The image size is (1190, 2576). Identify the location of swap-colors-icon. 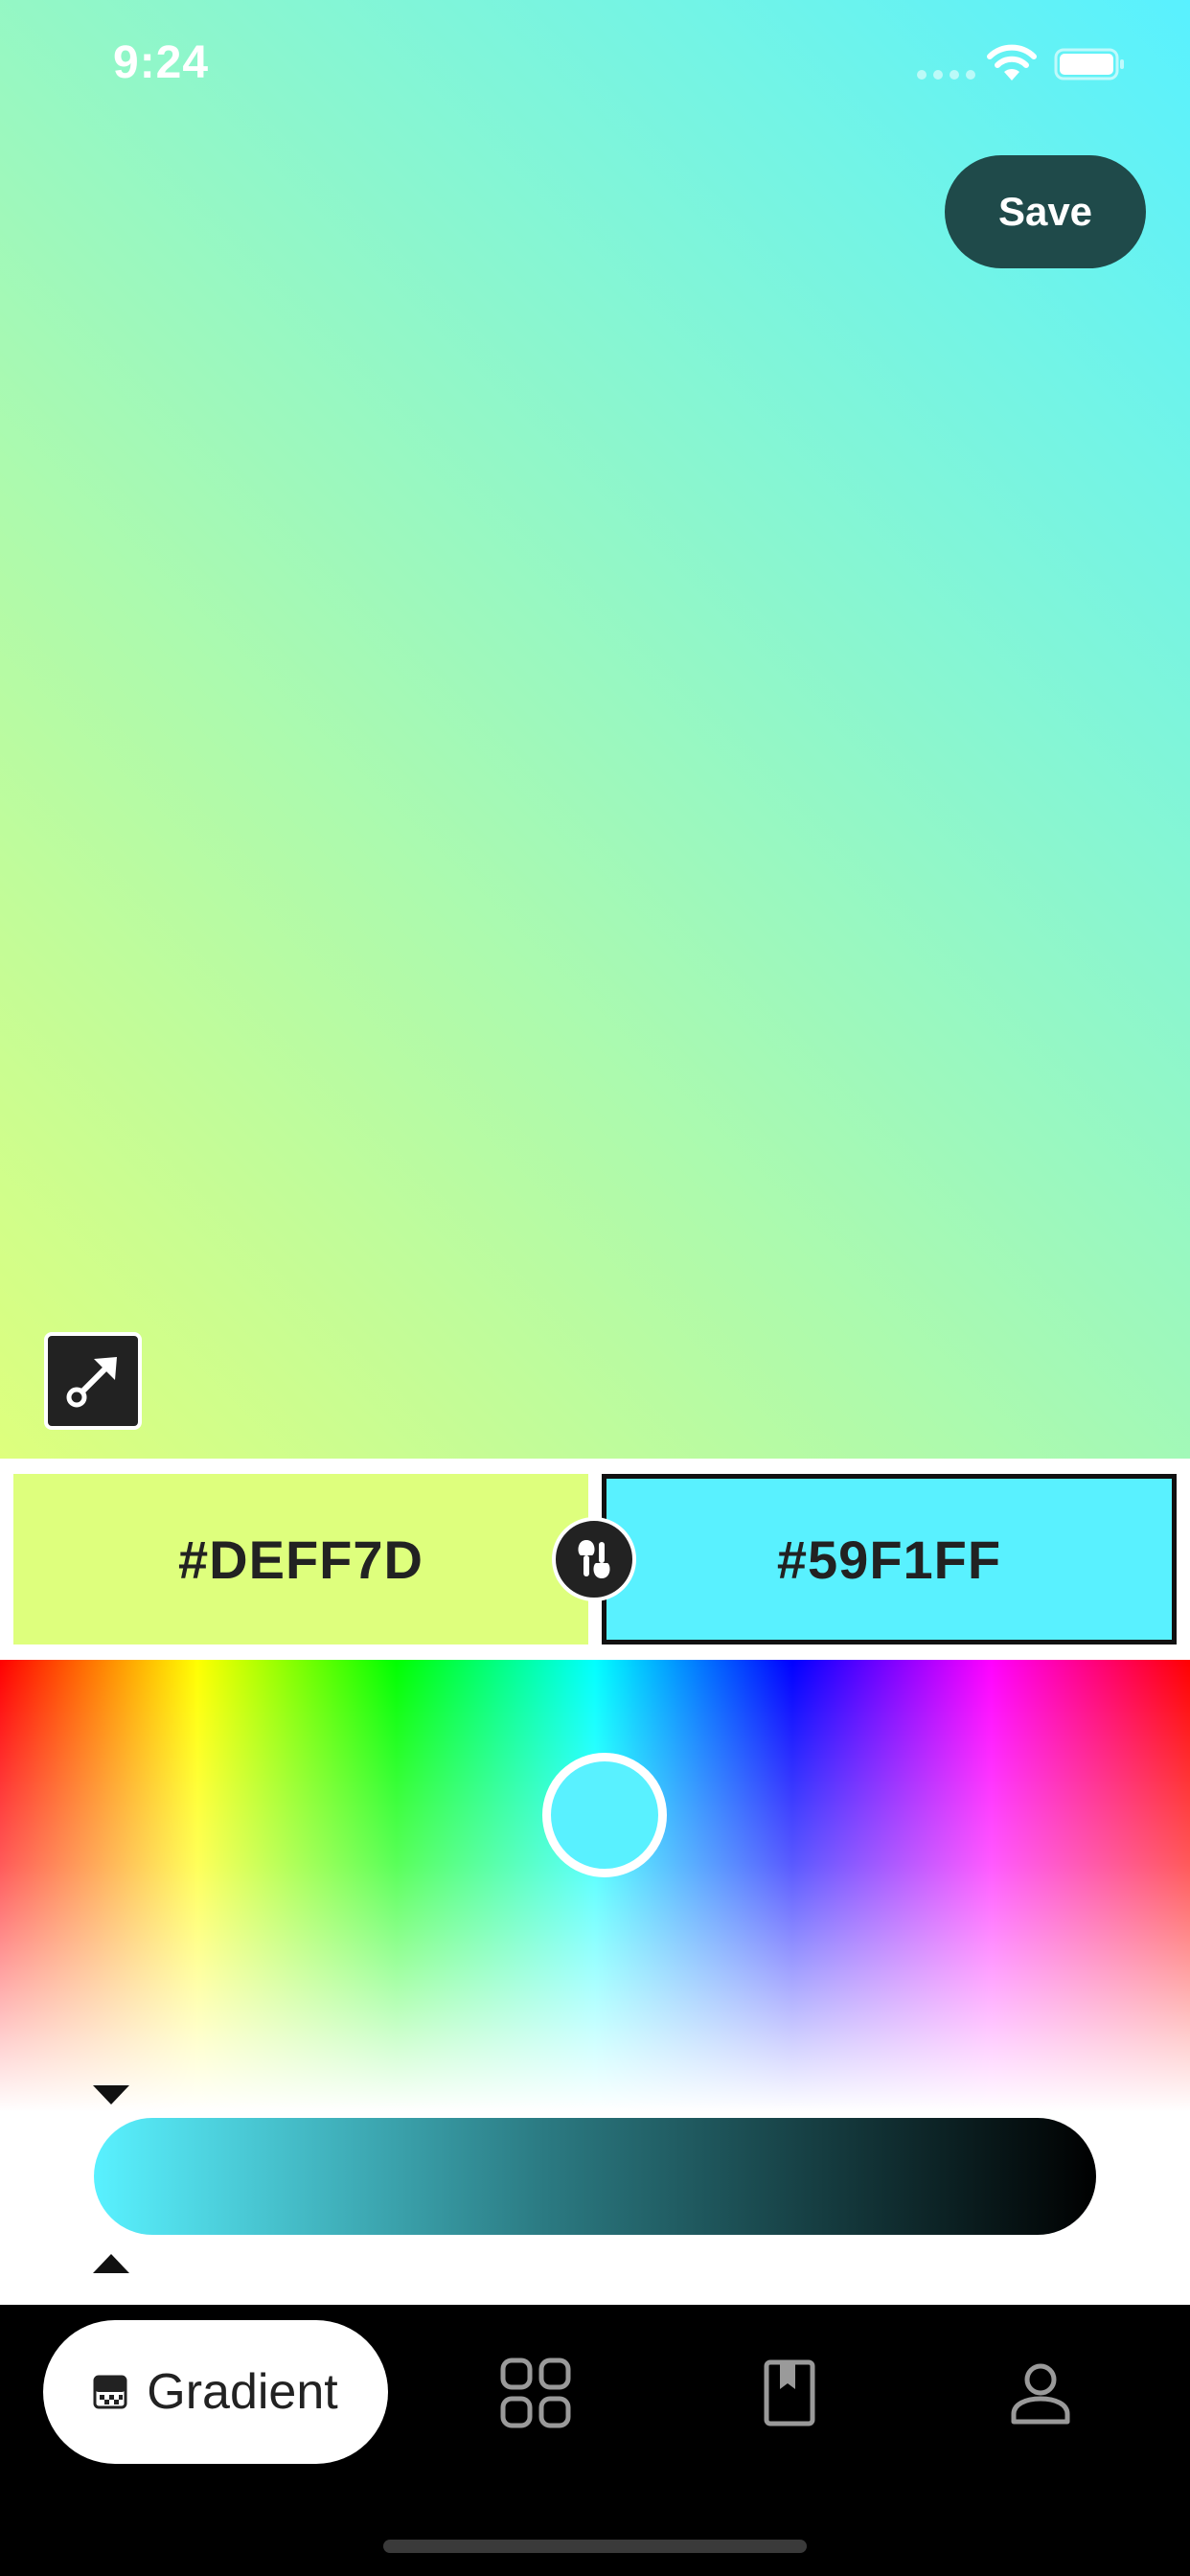
(594, 1559).